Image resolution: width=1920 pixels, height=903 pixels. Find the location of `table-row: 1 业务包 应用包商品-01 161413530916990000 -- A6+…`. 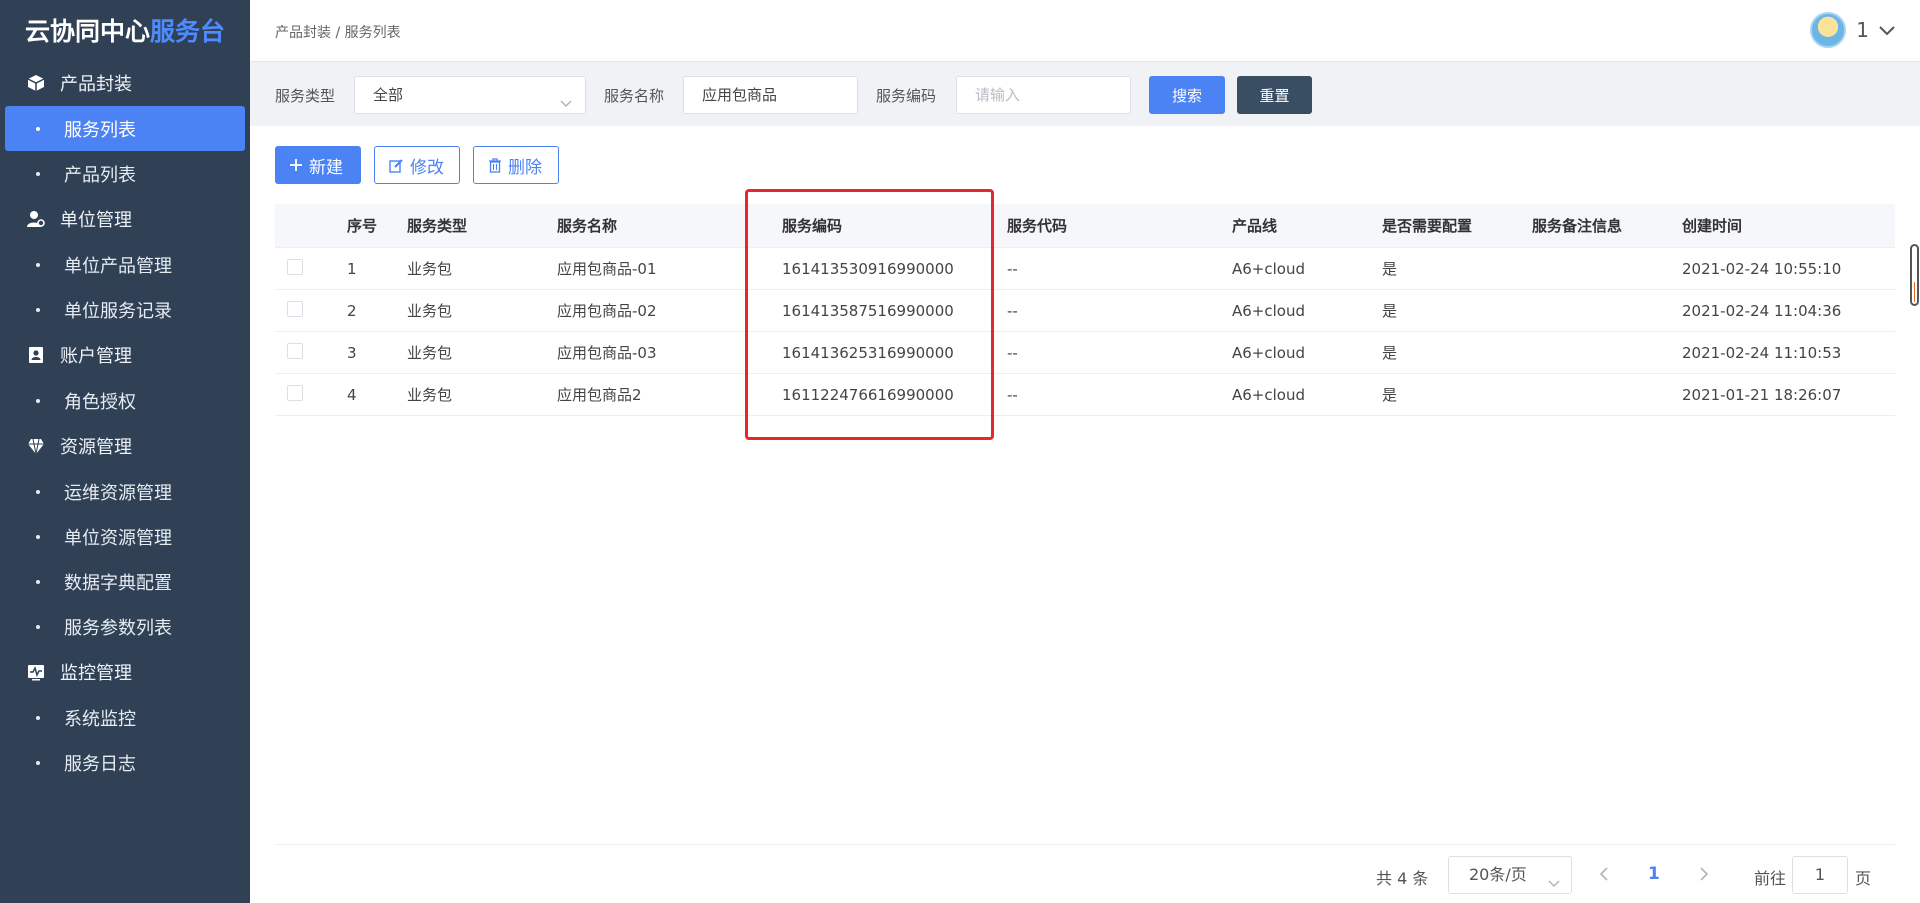

table-row: 1 业务包 应用包商品-01 161413530916990000 -- A6+… is located at coordinates (1085, 269).